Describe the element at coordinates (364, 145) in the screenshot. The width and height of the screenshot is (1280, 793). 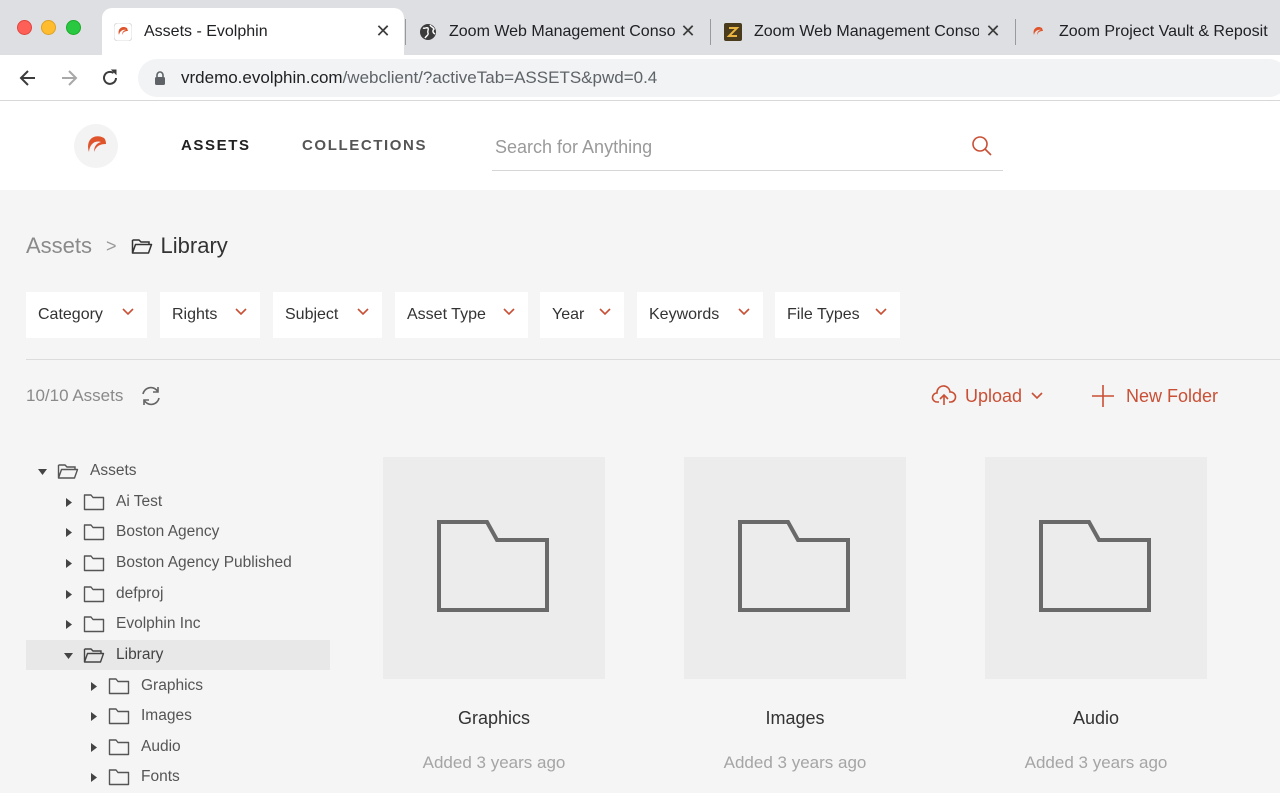
I see `nav-collections: COLLECTIONS` at that location.